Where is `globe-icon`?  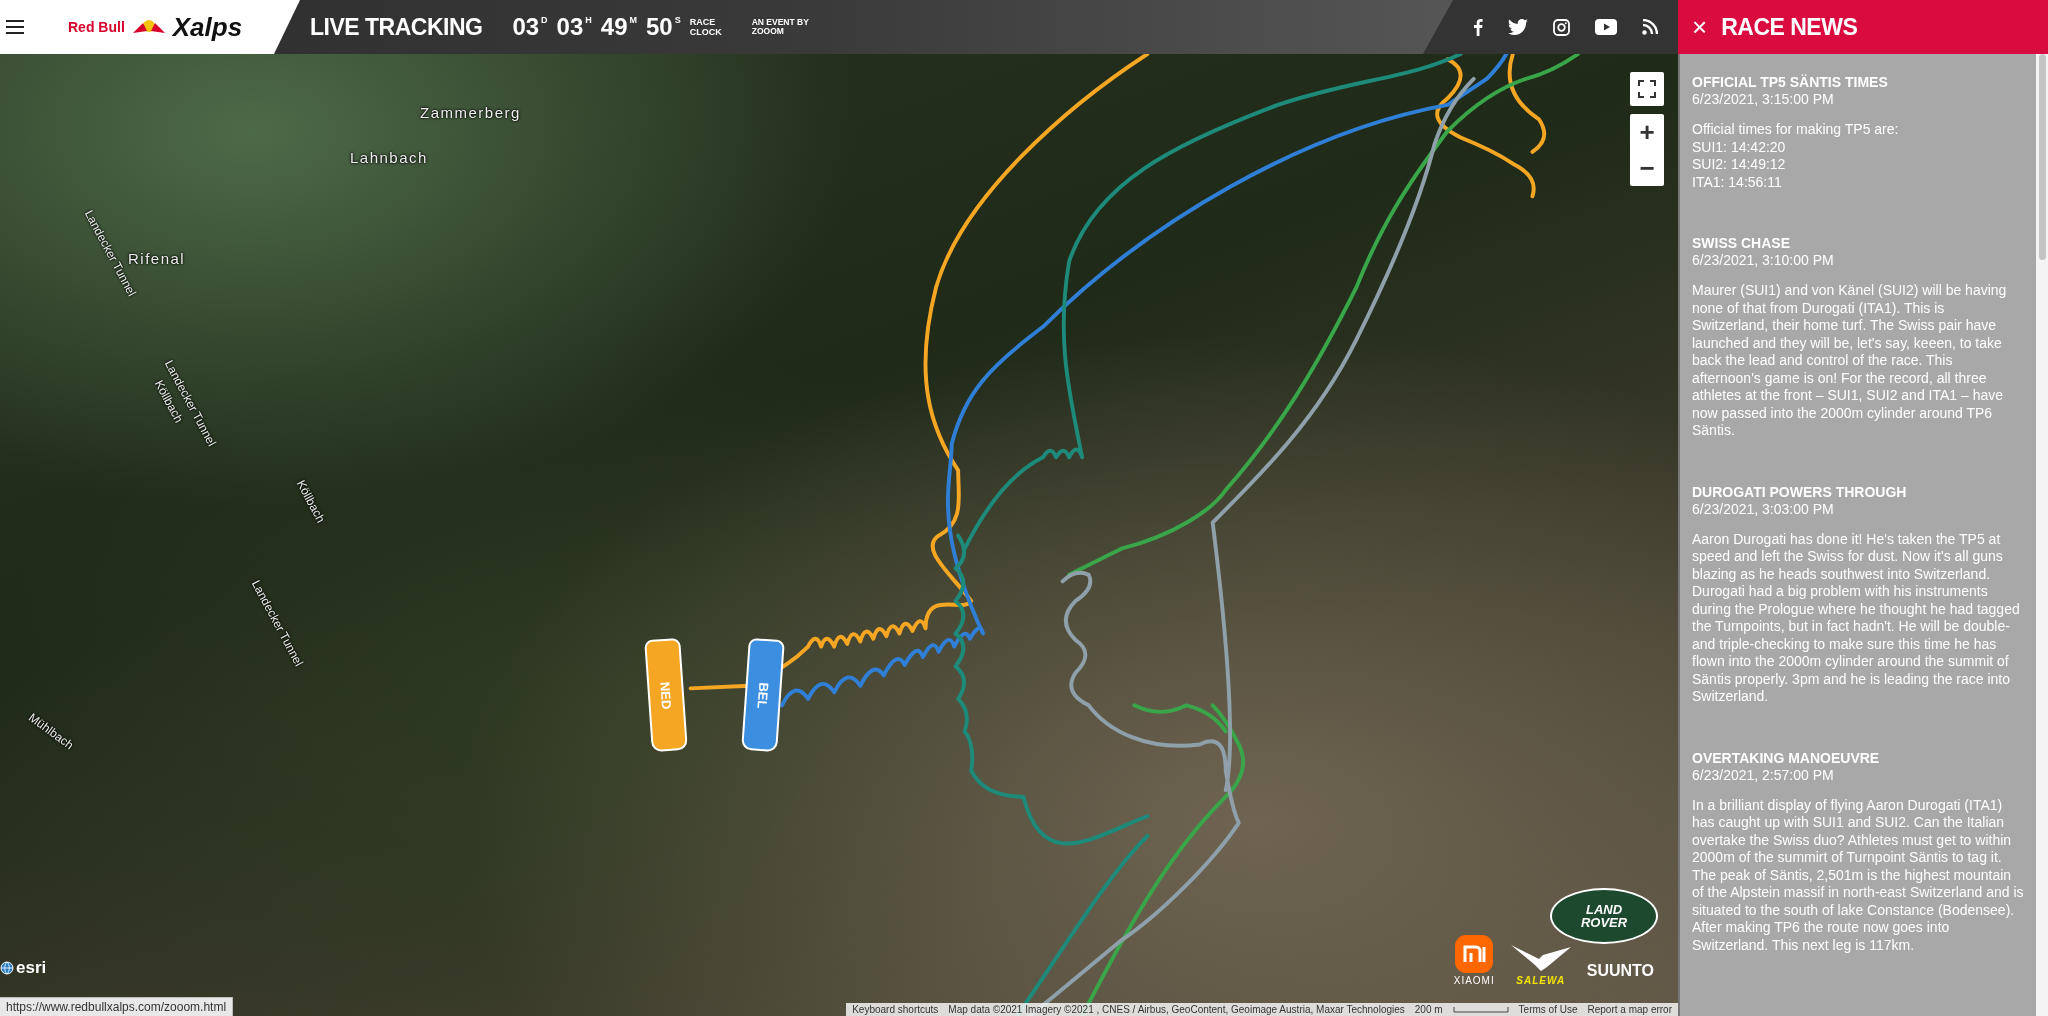
globe-icon is located at coordinates (7, 968).